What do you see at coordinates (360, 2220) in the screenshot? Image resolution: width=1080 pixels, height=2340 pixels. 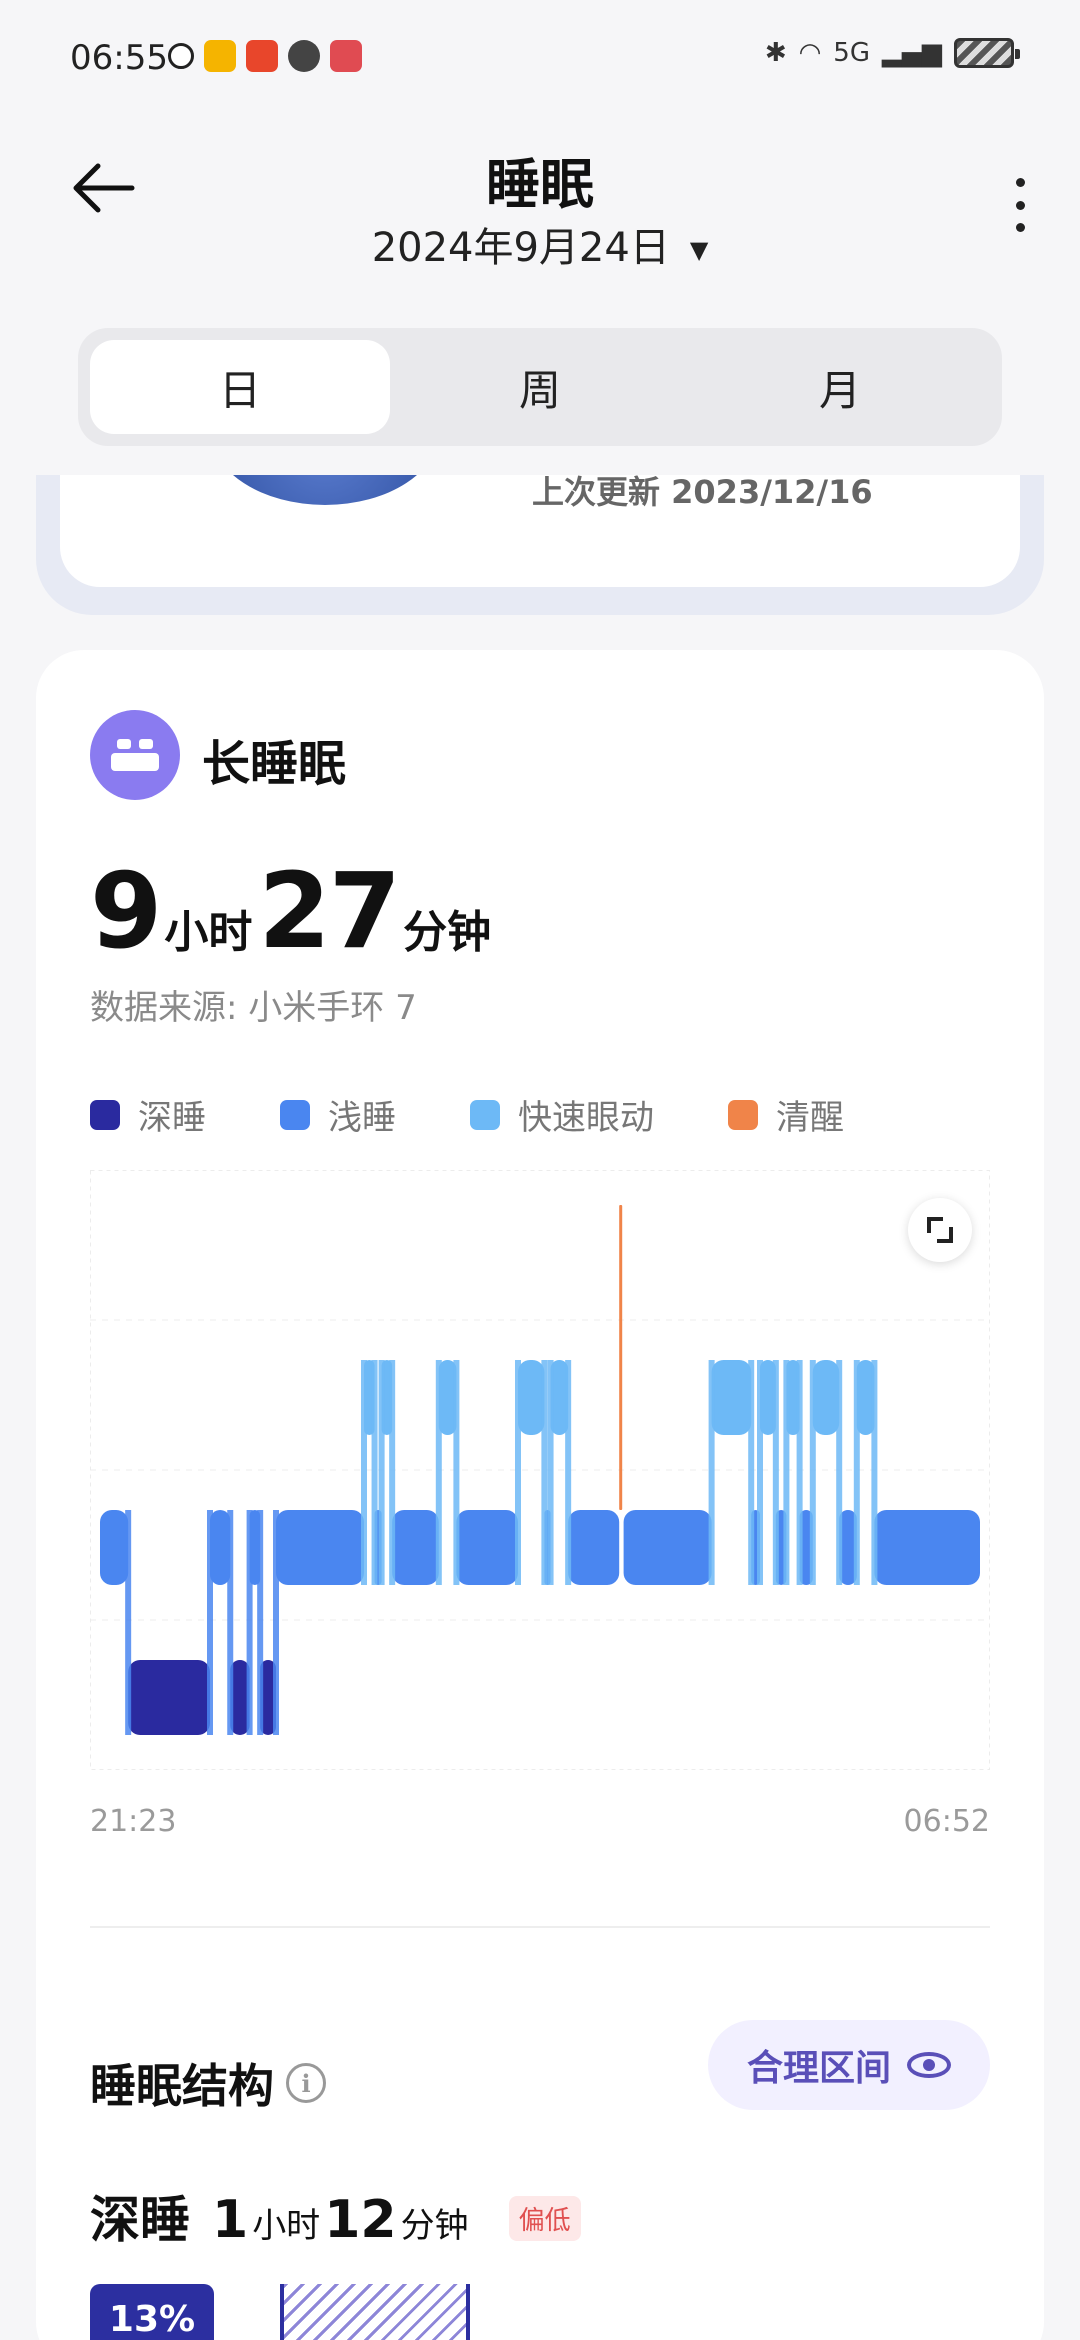 I see `deep-sleep-minutes: 12` at bounding box center [360, 2220].